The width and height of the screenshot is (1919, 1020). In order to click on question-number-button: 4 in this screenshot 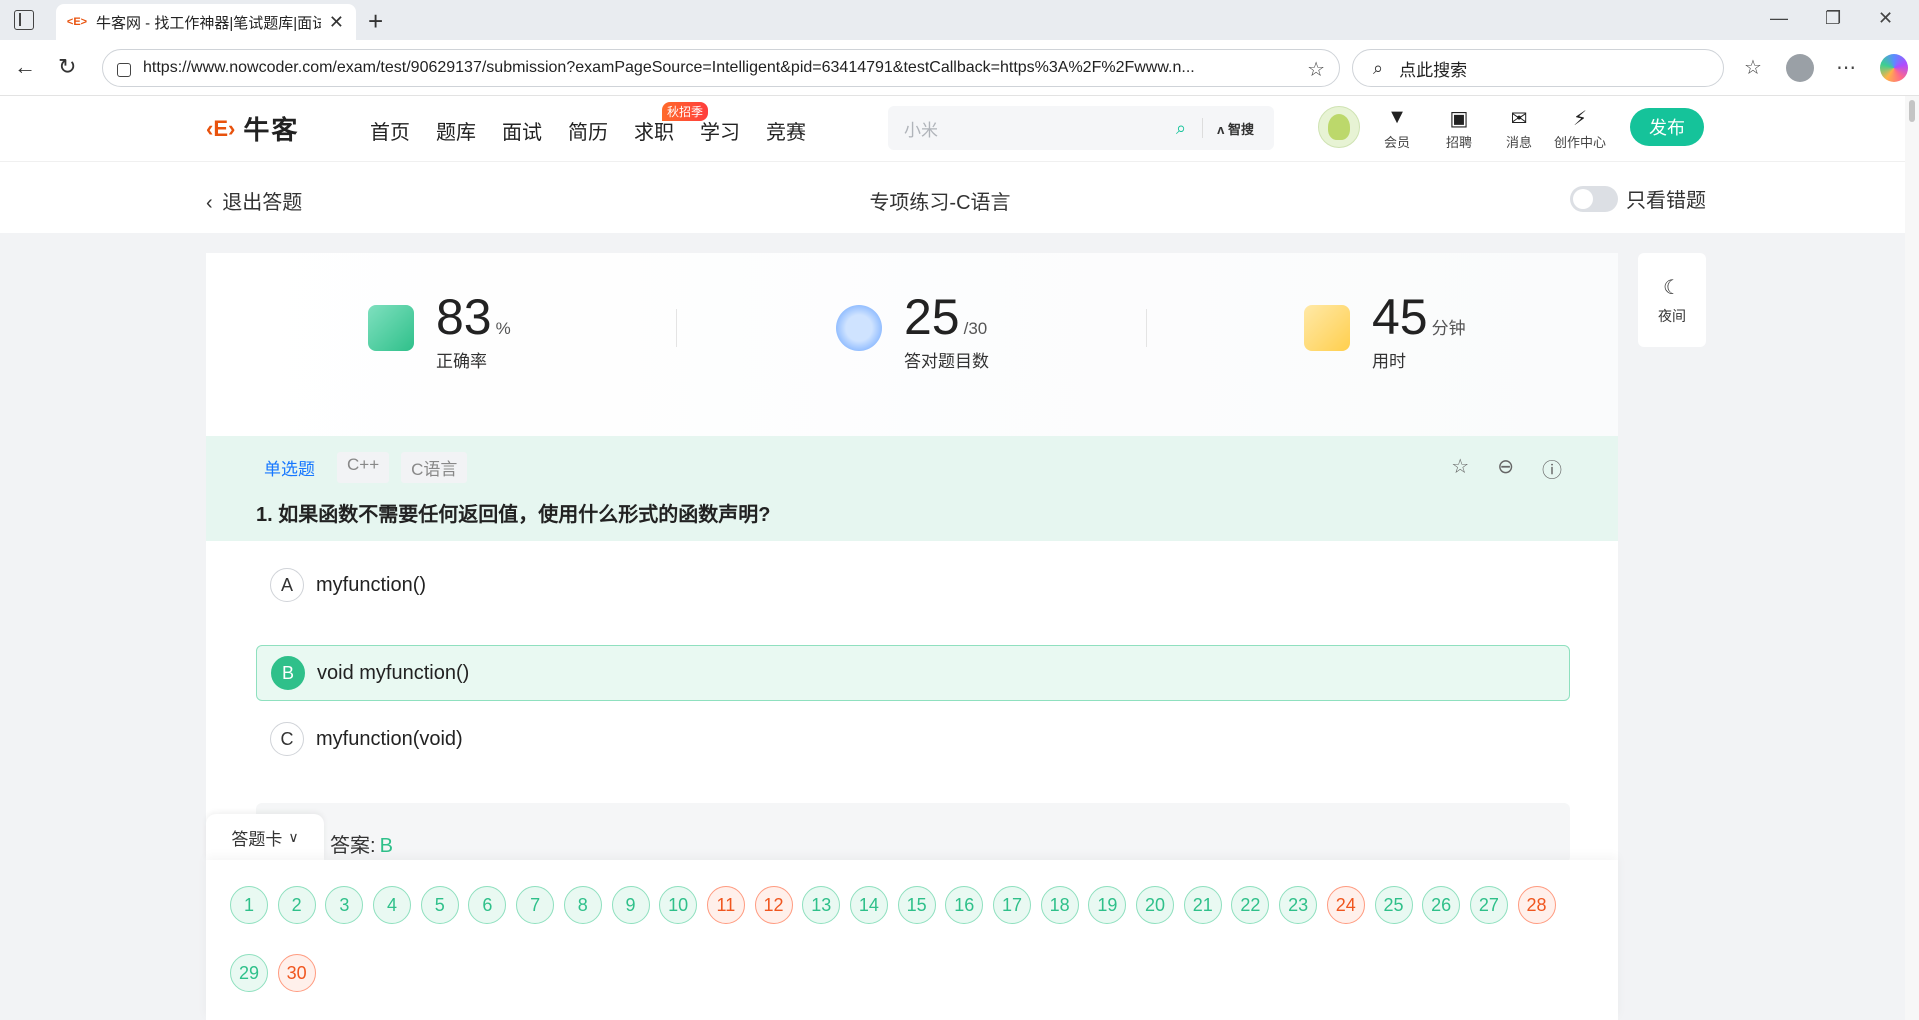, I will do `click(392, 905)`.